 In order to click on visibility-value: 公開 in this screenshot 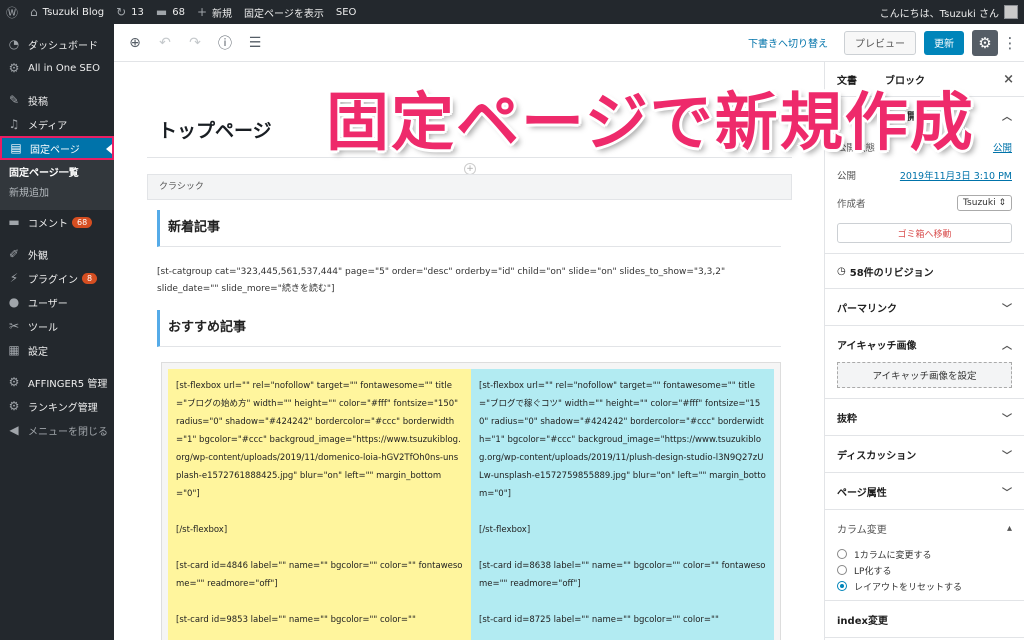, I will do `click(1002, 147)`.